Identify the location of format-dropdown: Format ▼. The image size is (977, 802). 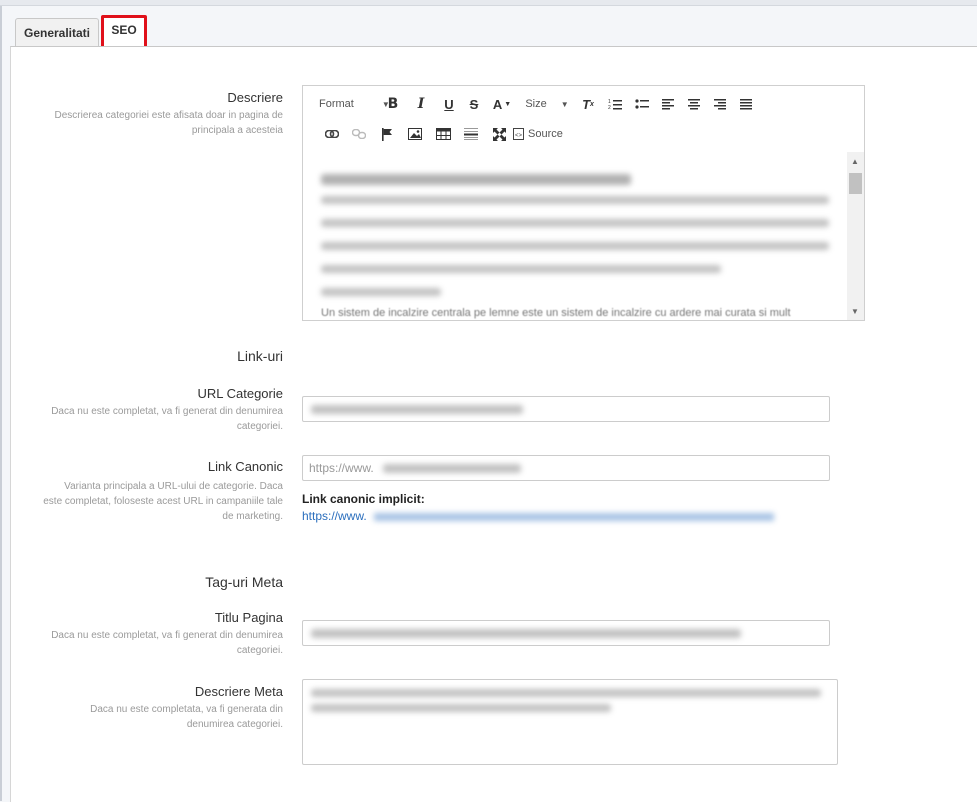
(354, 104).